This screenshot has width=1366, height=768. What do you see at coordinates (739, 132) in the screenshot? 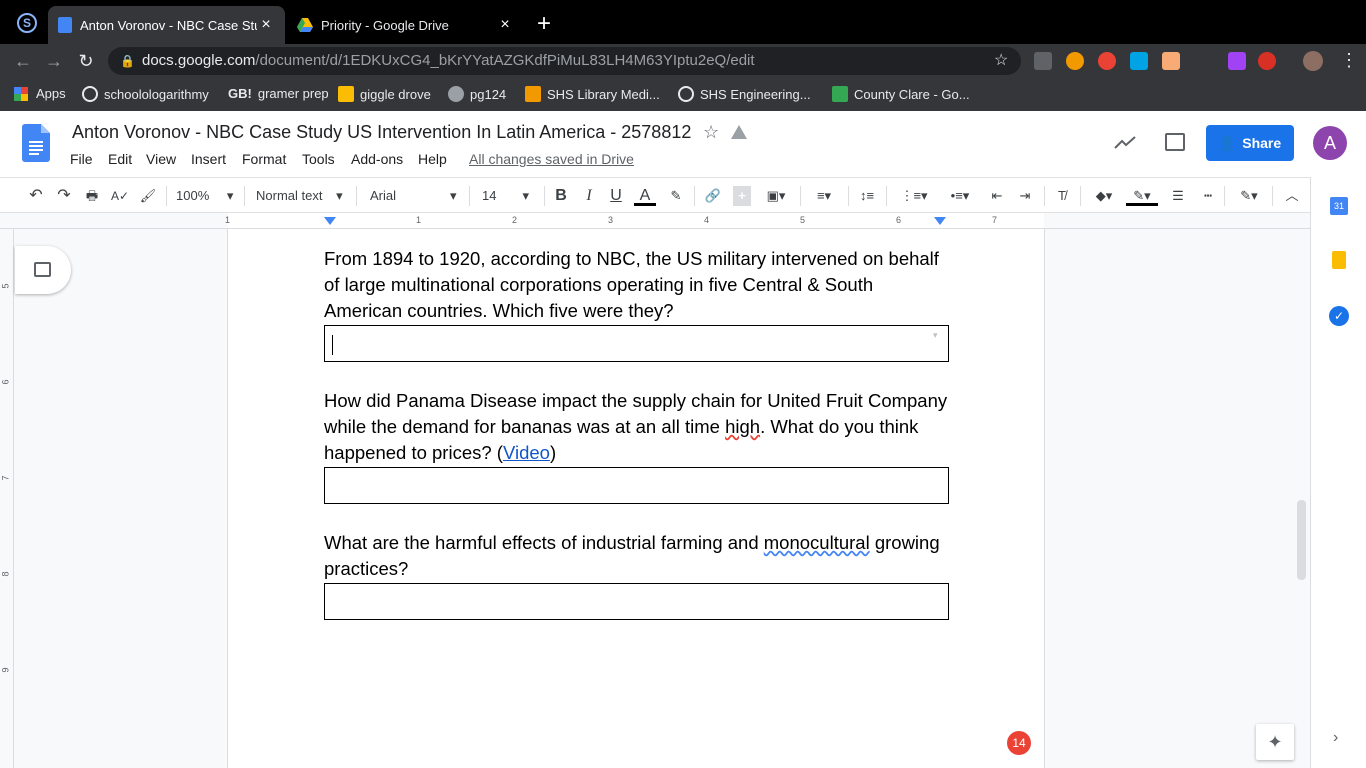
I see `move-to-folder-icon` at bounding box center [739, 132].